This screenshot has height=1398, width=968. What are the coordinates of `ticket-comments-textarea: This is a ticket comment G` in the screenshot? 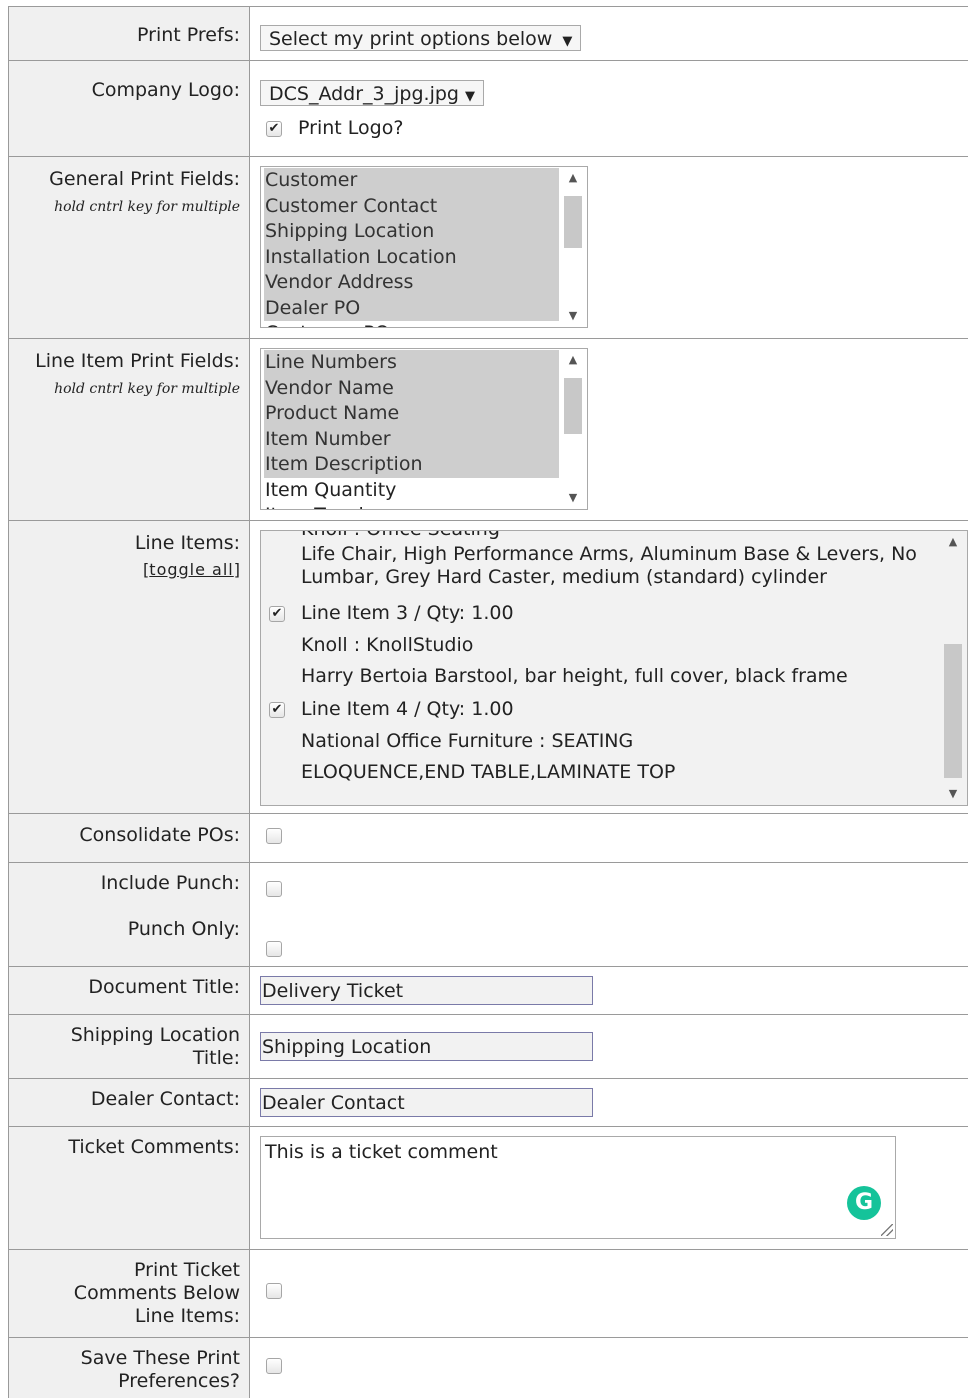 It's located at (578, 1187).